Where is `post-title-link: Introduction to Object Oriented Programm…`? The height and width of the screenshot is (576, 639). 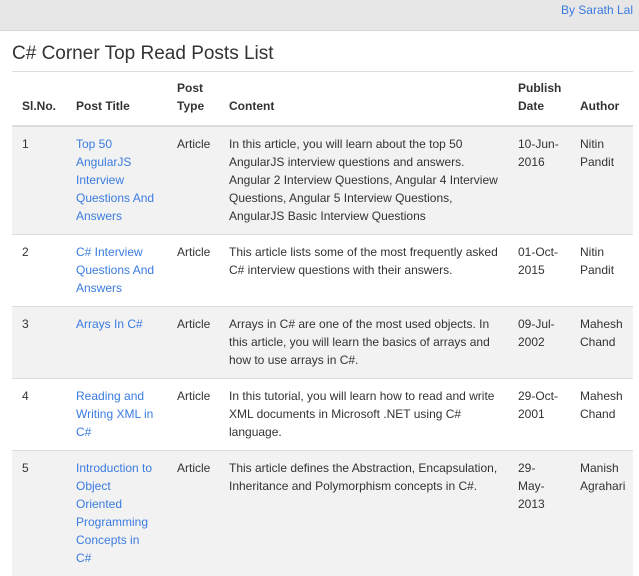
post-title-link: Introduction to Object Oriented Programm… is located at coordinates (114, 513).